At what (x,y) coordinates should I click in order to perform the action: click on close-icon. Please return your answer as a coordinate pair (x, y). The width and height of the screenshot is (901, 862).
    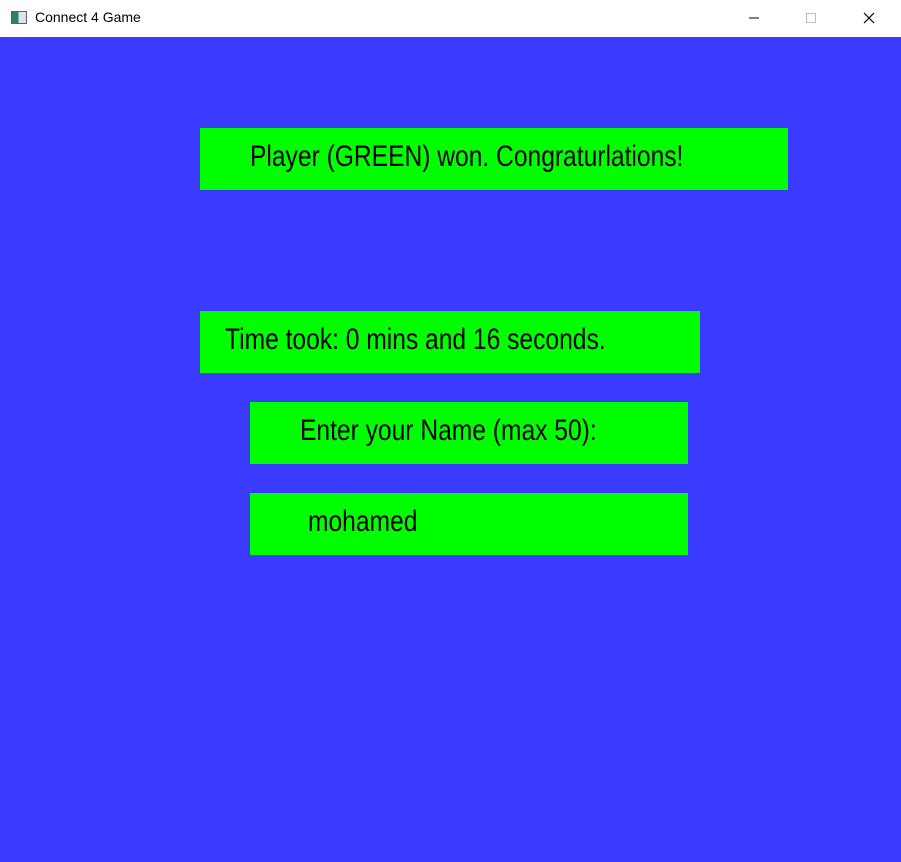
    Looking at the image, I should click on (869, 18).